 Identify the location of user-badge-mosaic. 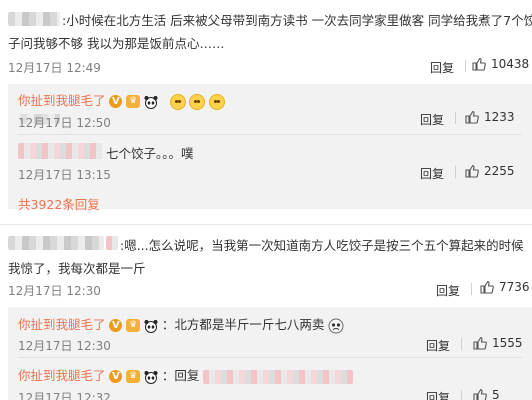
(112, 243).